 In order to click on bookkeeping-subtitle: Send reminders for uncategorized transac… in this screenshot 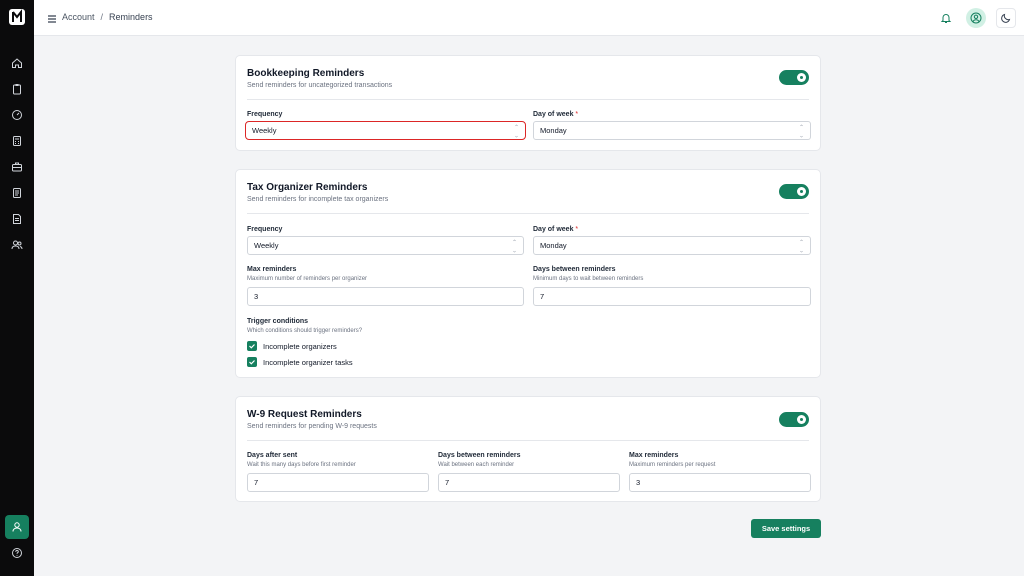, I will do `click(320, 85)`.